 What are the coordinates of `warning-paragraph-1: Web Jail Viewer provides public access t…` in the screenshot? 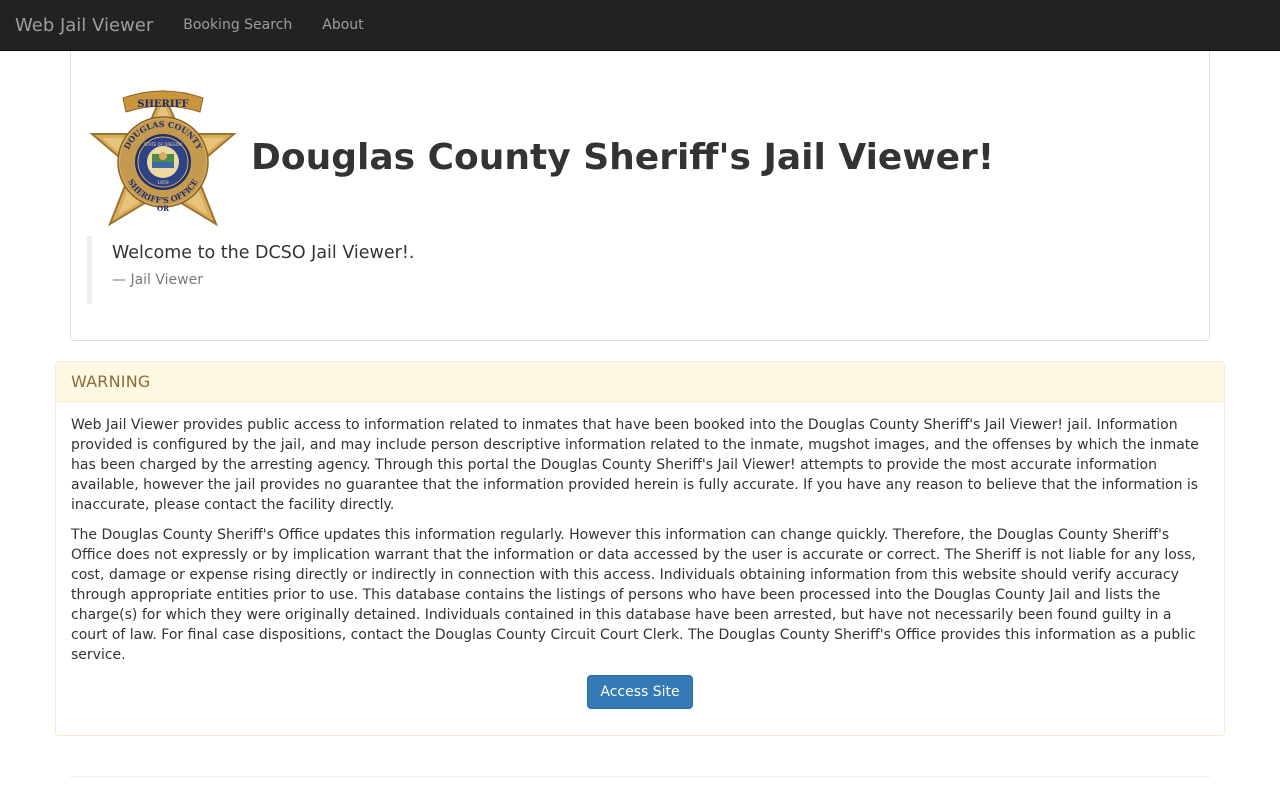 It's located at (635, 465).